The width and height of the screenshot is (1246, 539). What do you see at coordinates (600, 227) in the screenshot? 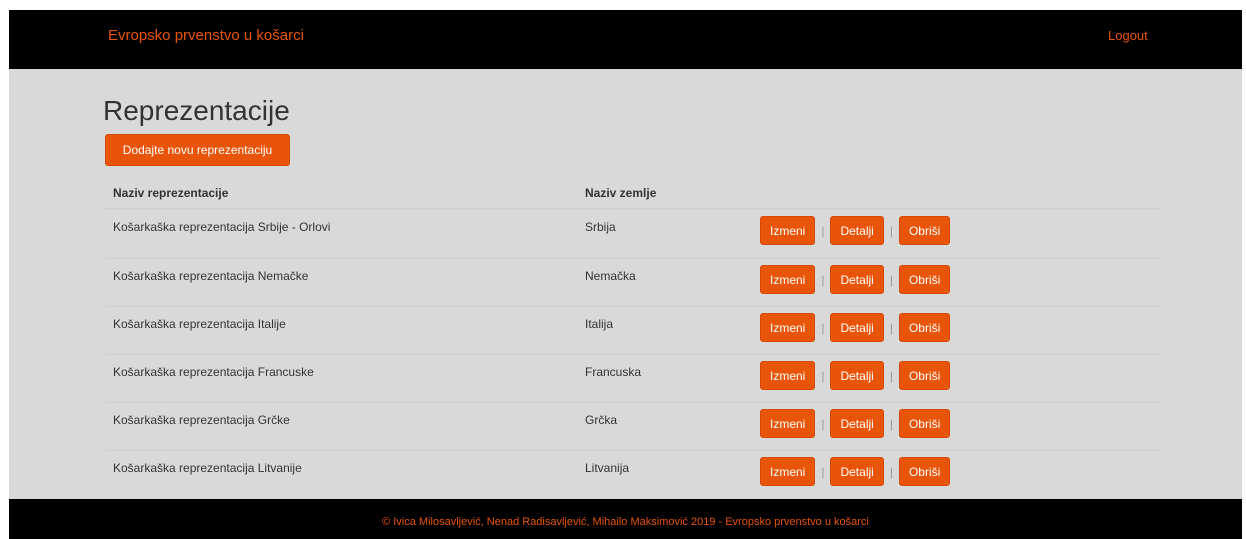
I see `country-name-cell: Srbija` at bounding box center [600, 227].